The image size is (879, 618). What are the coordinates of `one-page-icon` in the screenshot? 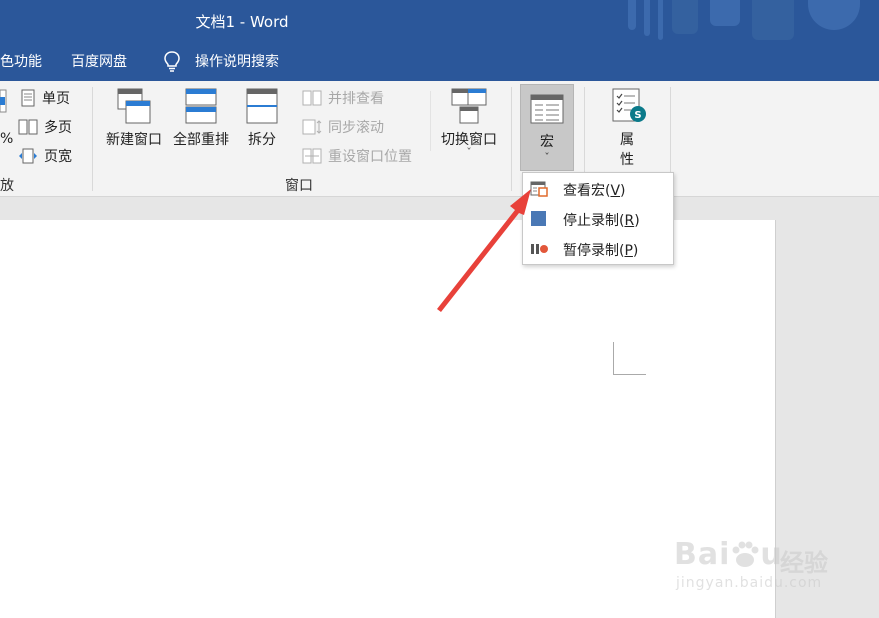 It's located at (28, 98).